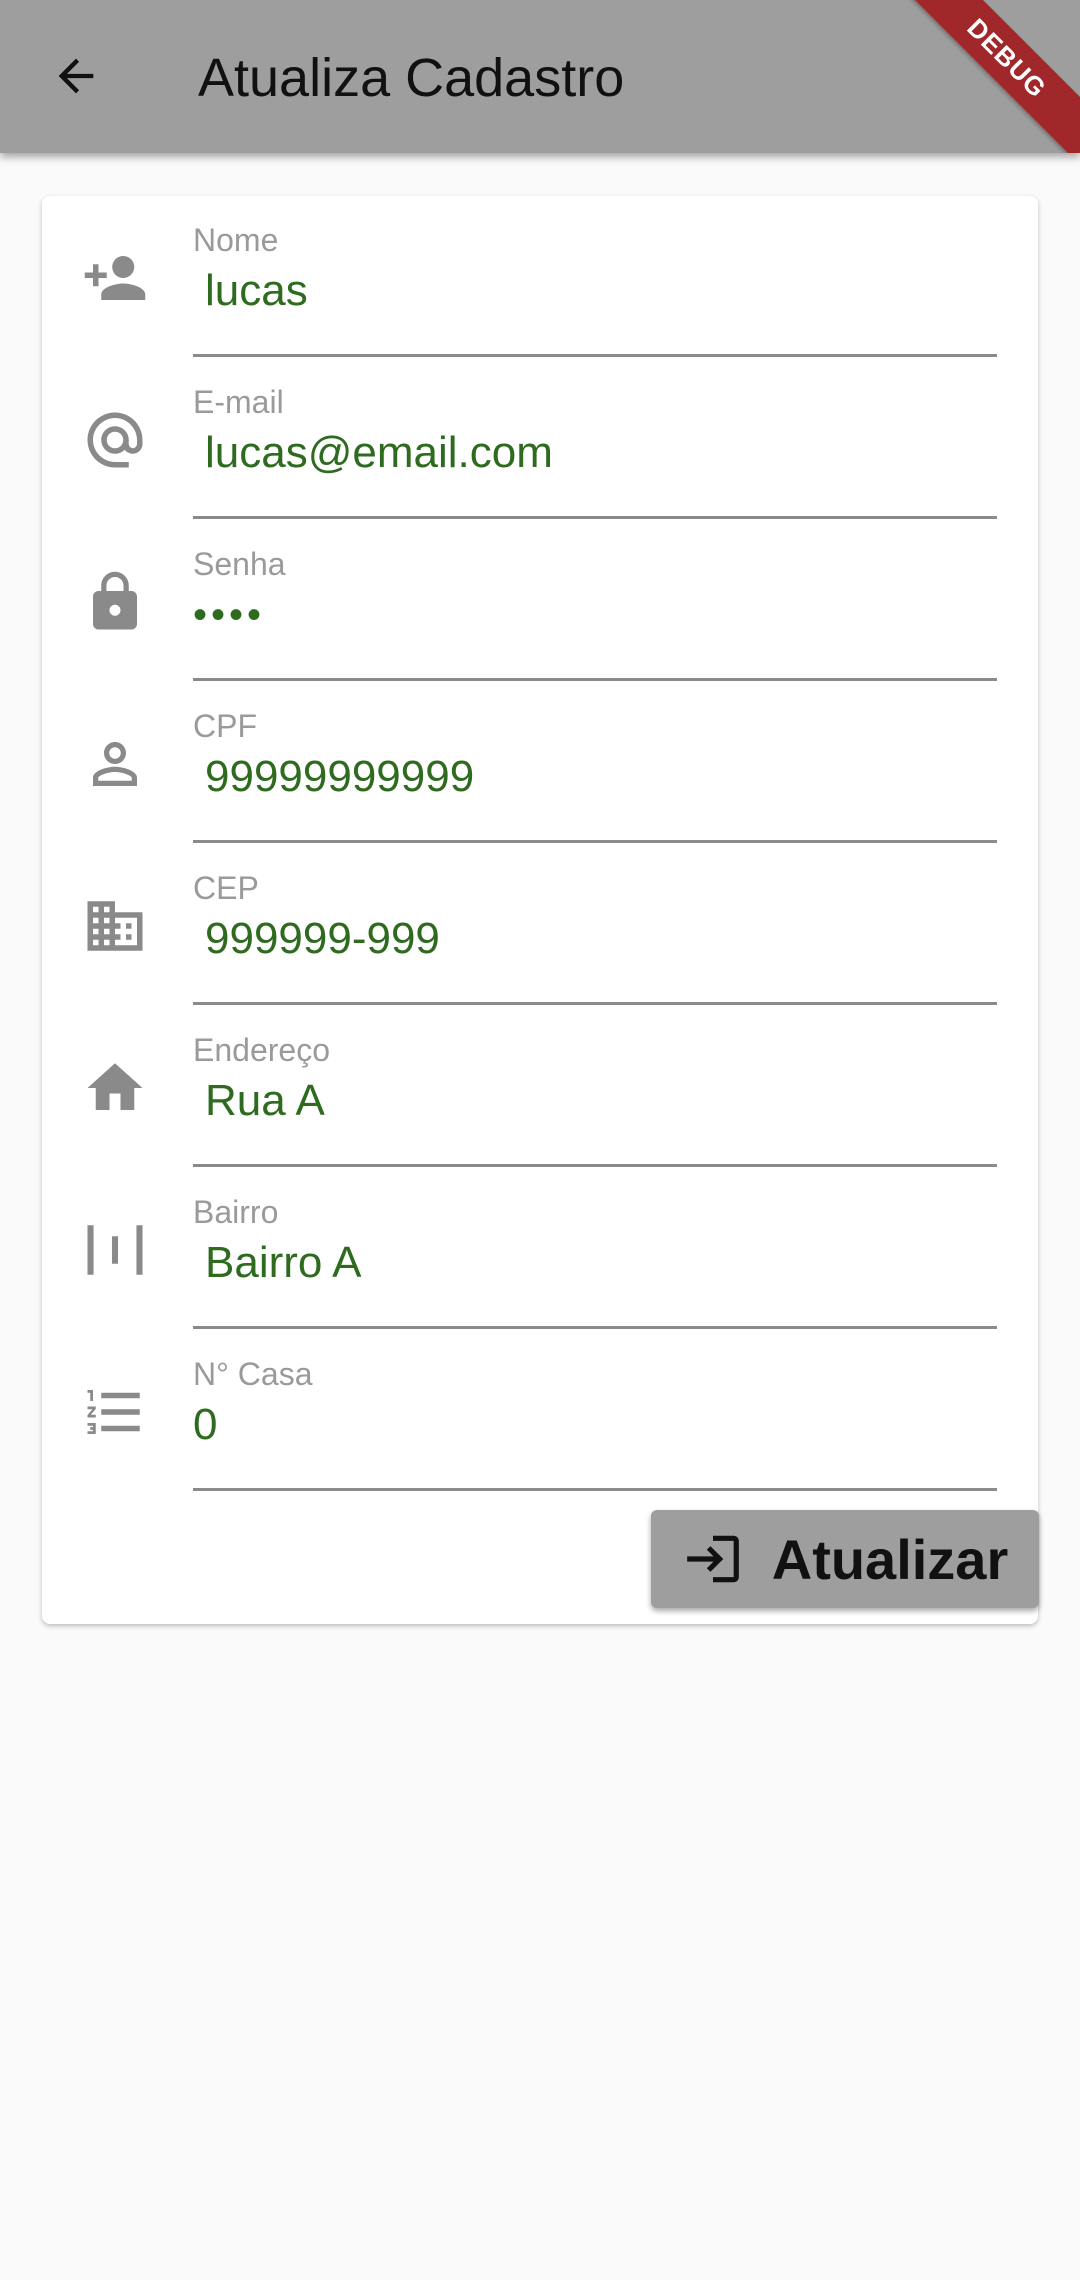  I want to click on cpf-underline, so click(595, 841).